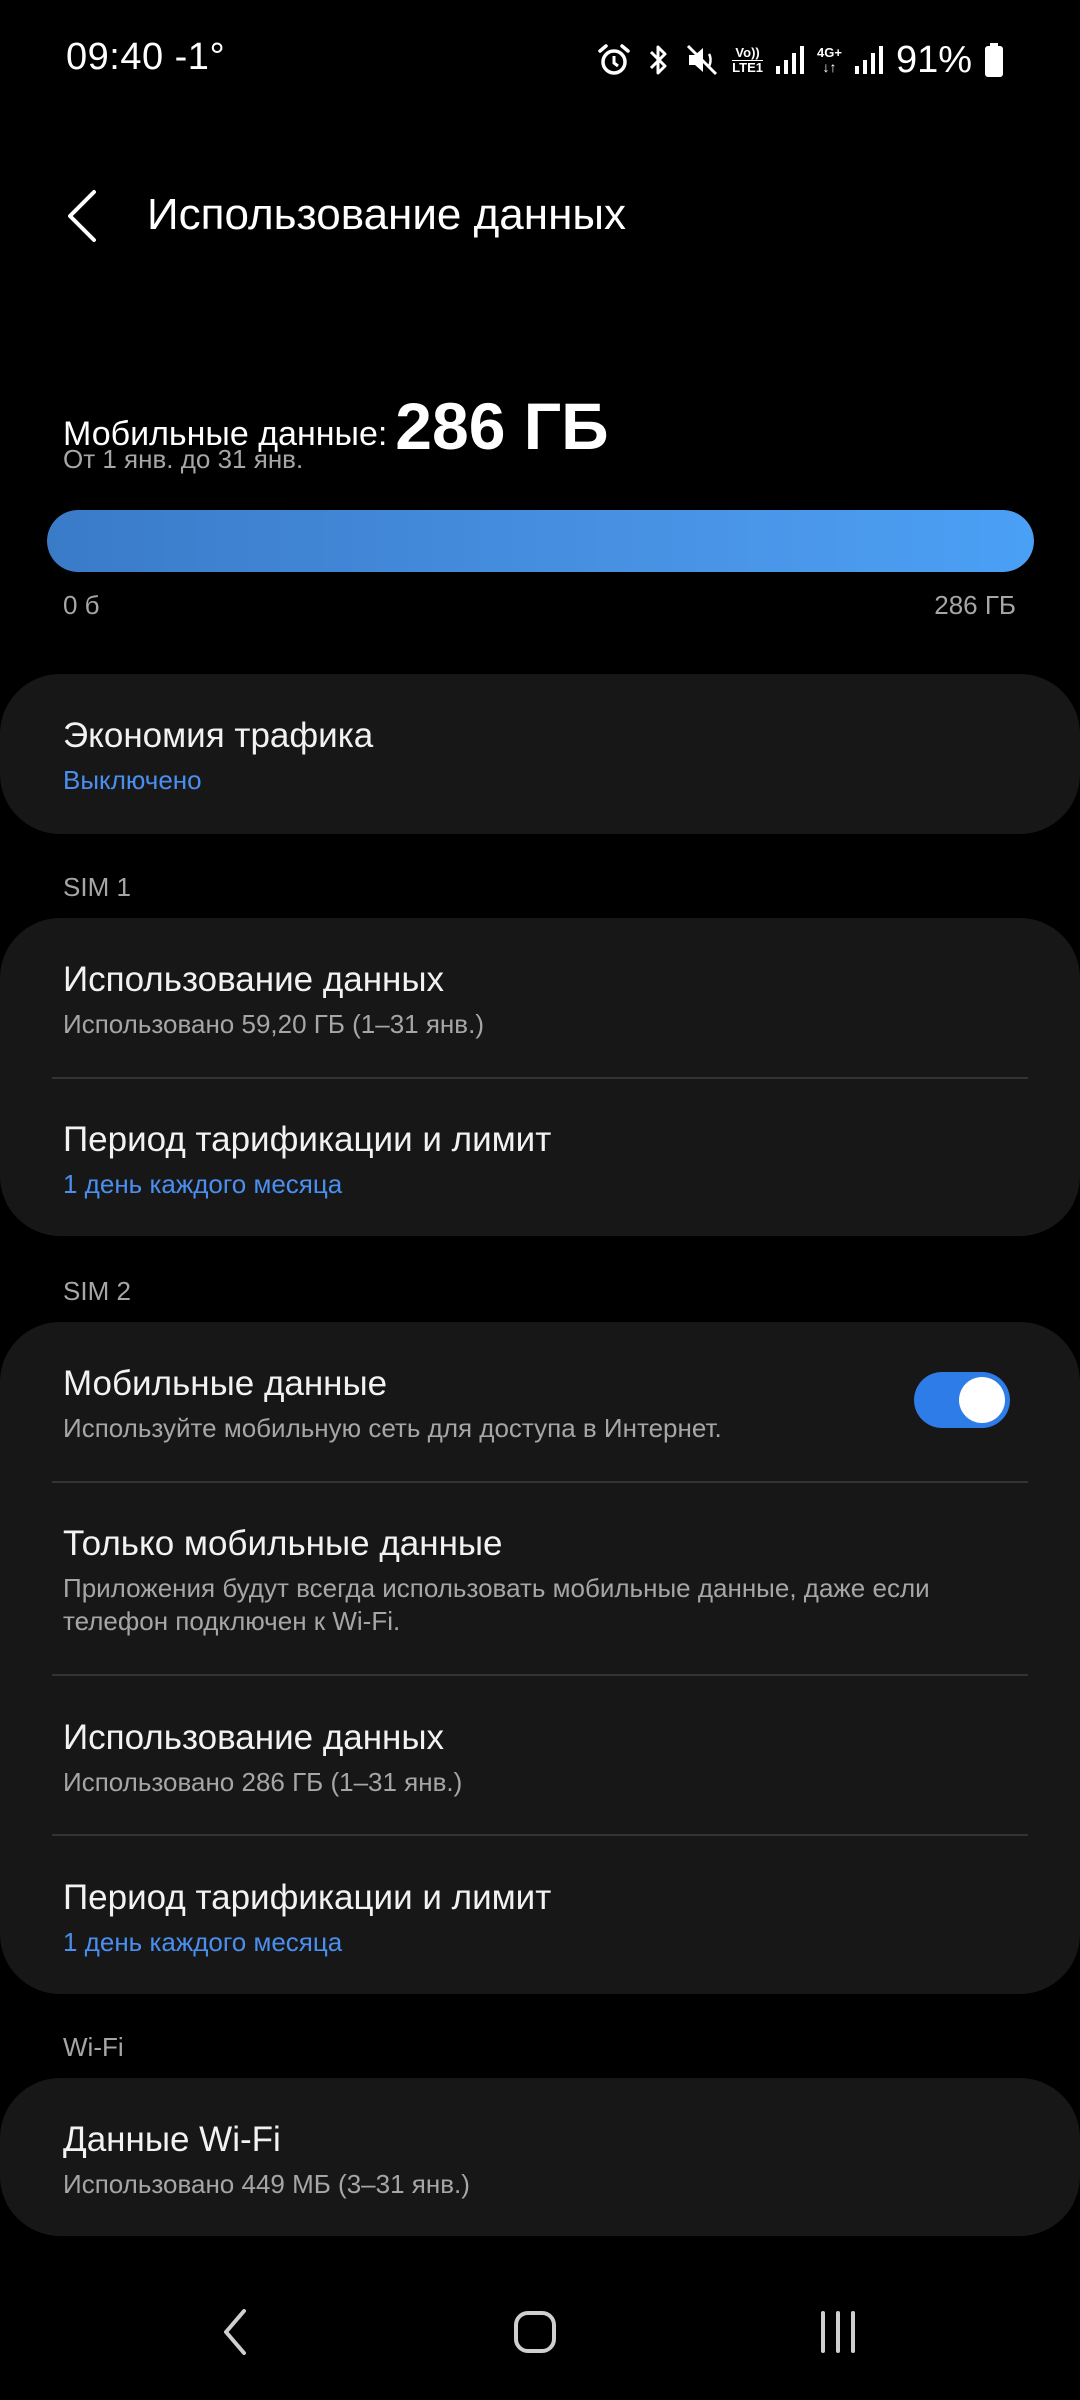 The height and width of the screenshot is (2400, 1080). I want to click on bluetooth-icon, so click(658, 60).